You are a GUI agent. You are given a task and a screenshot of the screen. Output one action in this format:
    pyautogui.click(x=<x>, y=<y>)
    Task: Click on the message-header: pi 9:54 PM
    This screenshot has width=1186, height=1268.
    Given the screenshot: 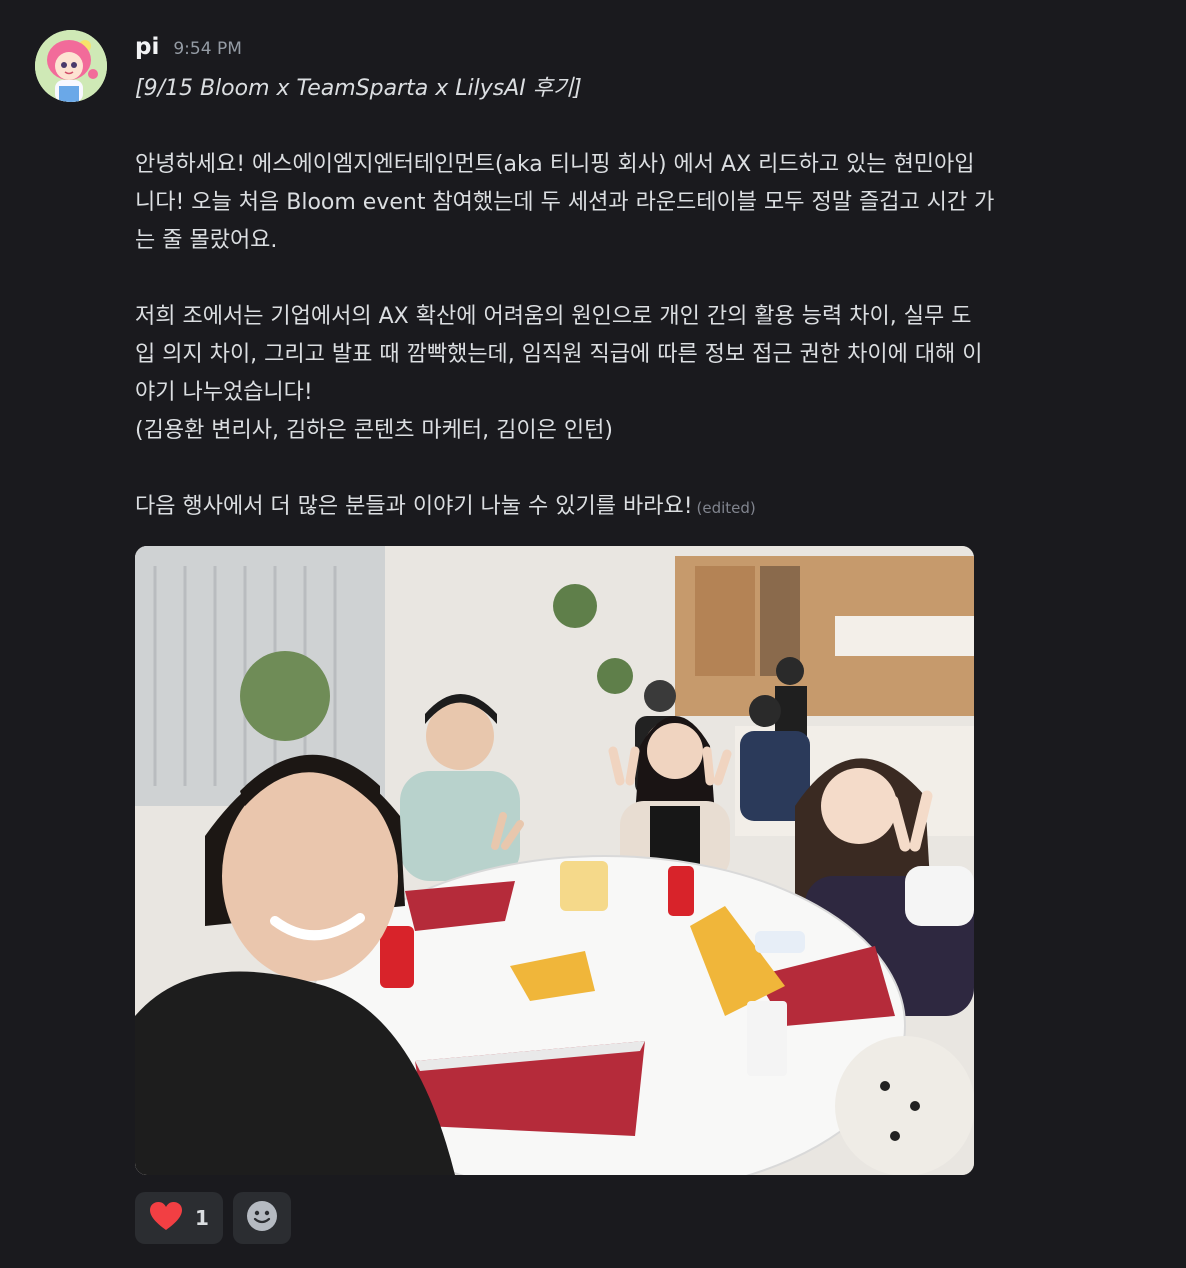 What is the action you would take?
    pyautogui.click(x=188, y=47)
    